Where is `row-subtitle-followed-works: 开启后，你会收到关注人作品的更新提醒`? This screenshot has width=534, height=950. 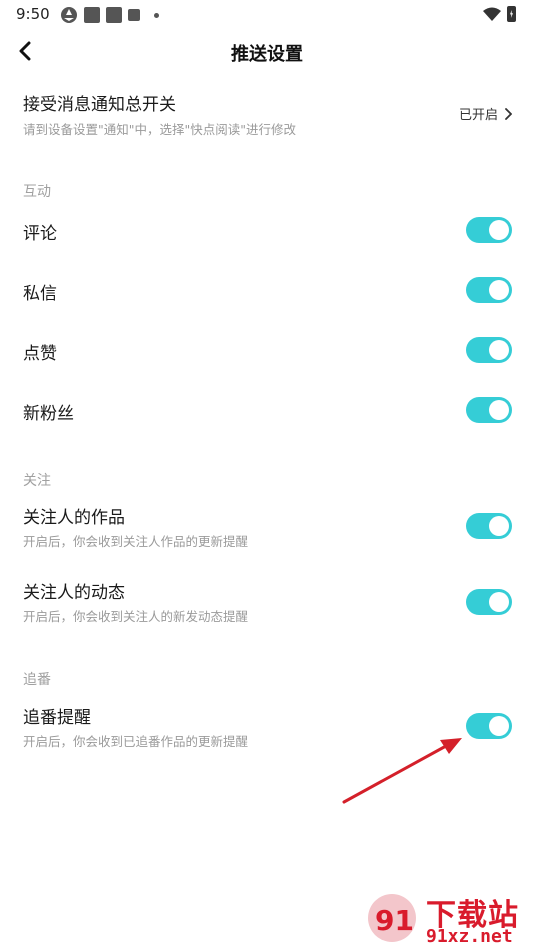 row-subtitle-followed-works: 开启后，你会收到关注人作品的更新提醒 is located at coordinates (136, 541).